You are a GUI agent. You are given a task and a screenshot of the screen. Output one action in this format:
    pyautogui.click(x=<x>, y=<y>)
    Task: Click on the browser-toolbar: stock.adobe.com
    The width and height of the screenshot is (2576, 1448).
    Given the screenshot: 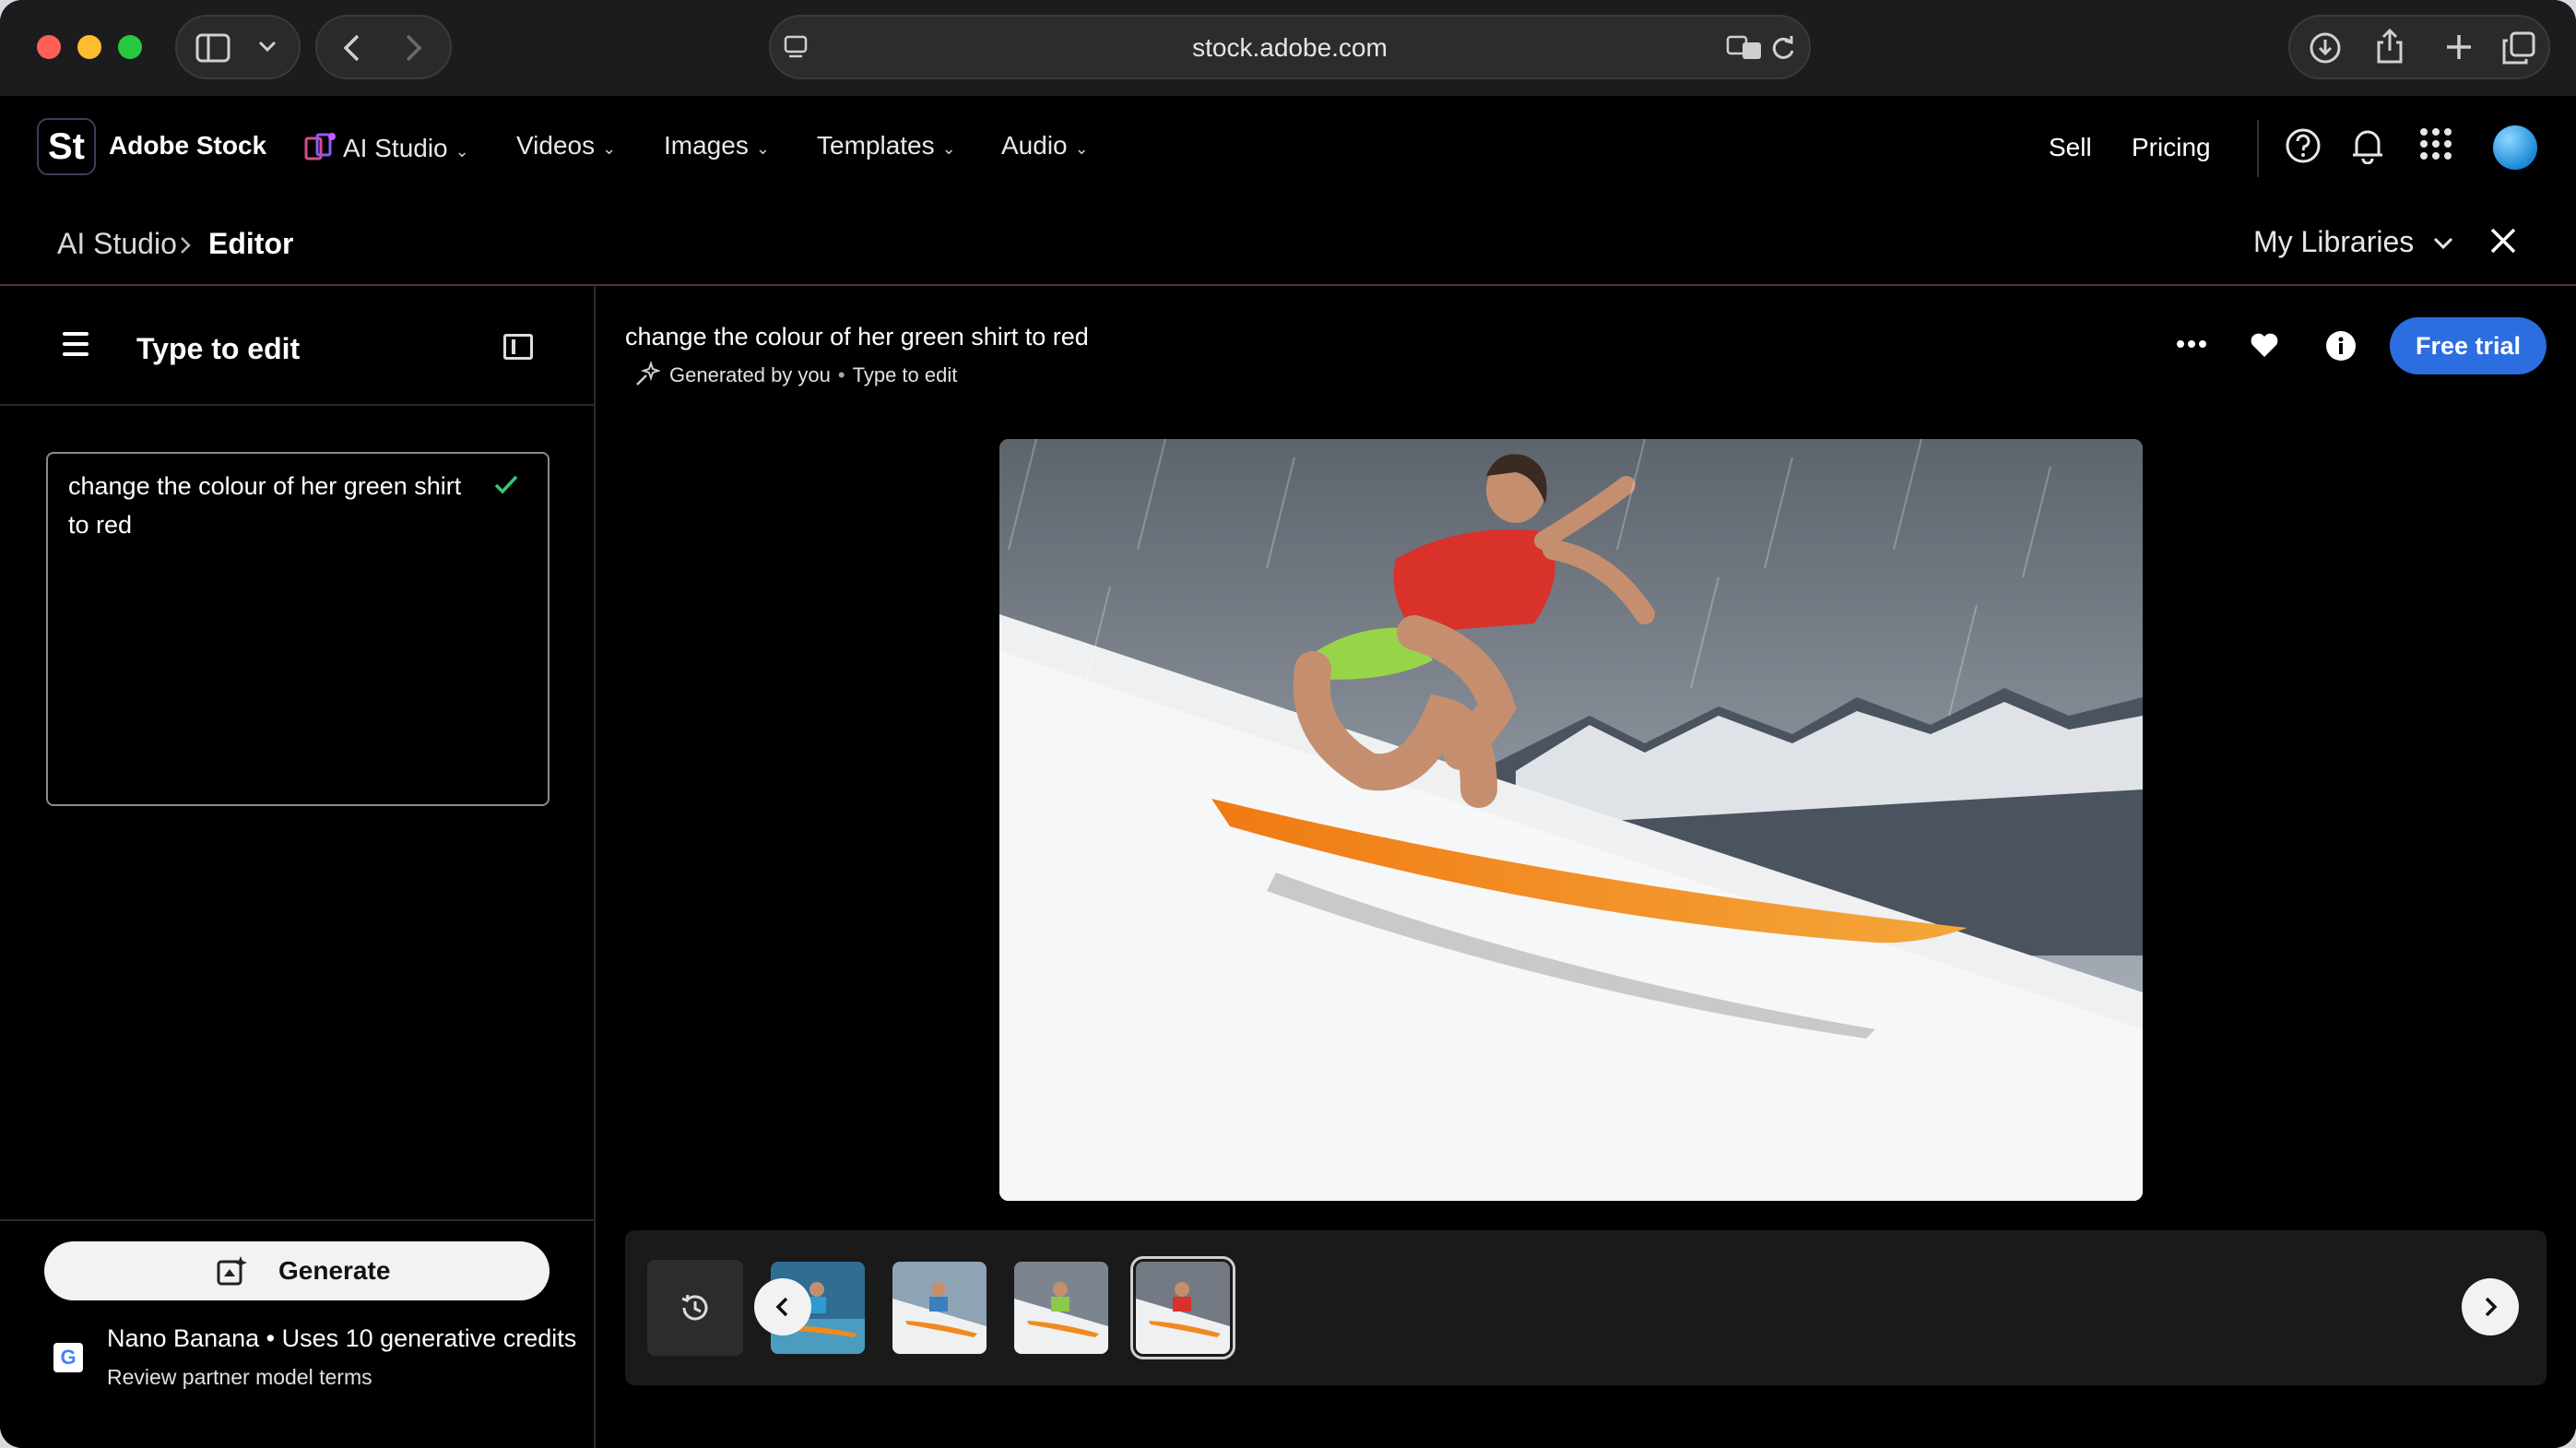 What is the action you would take?
    pyautogui.click(x=1288, y=48)
    